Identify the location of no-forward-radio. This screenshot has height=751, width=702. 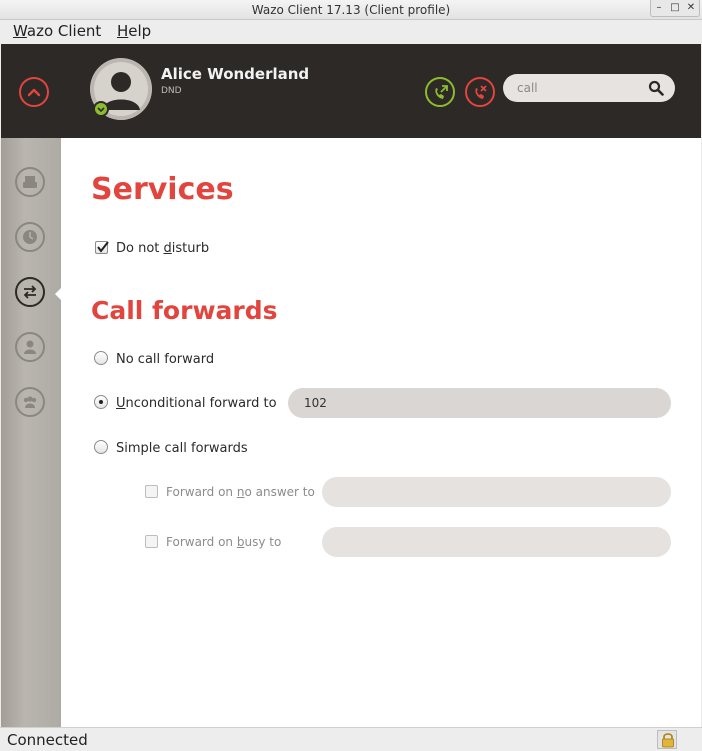
(101, 358).